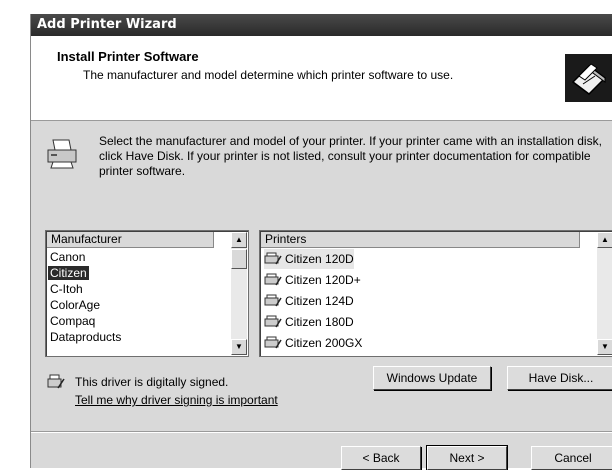 The width and height of the screenshot is (612, 470). I want to click on manufacturer-item: ColorAge, so click(75, 305).